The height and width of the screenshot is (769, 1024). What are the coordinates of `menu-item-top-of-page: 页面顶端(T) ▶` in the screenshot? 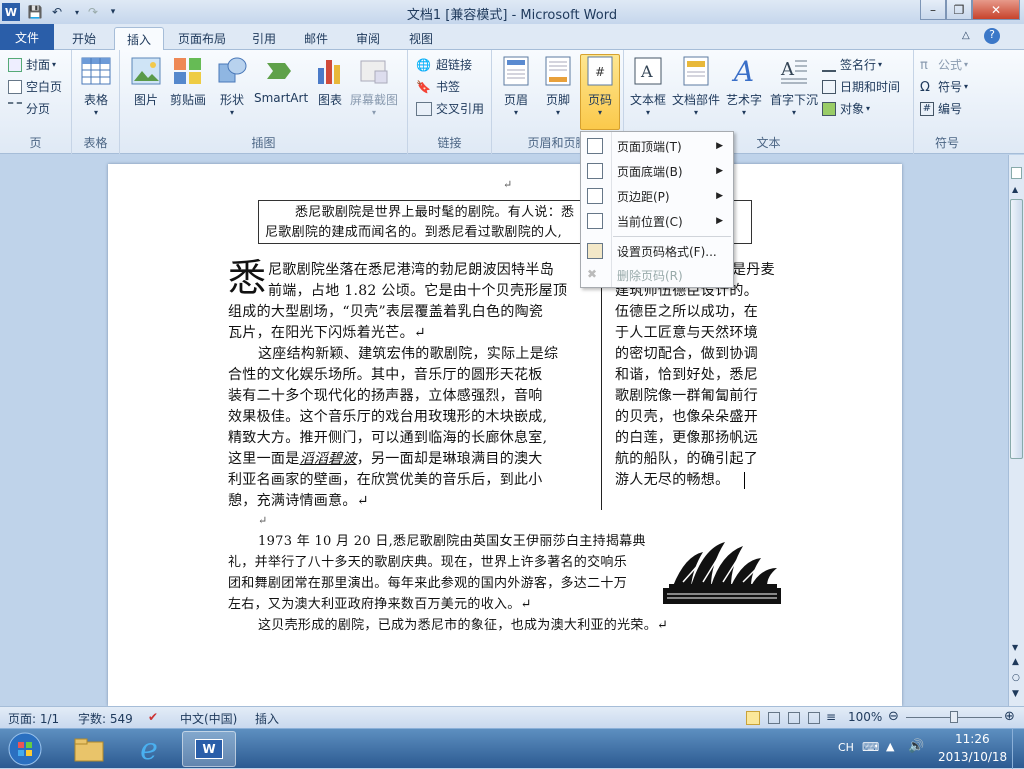 It's located at (657, 146).